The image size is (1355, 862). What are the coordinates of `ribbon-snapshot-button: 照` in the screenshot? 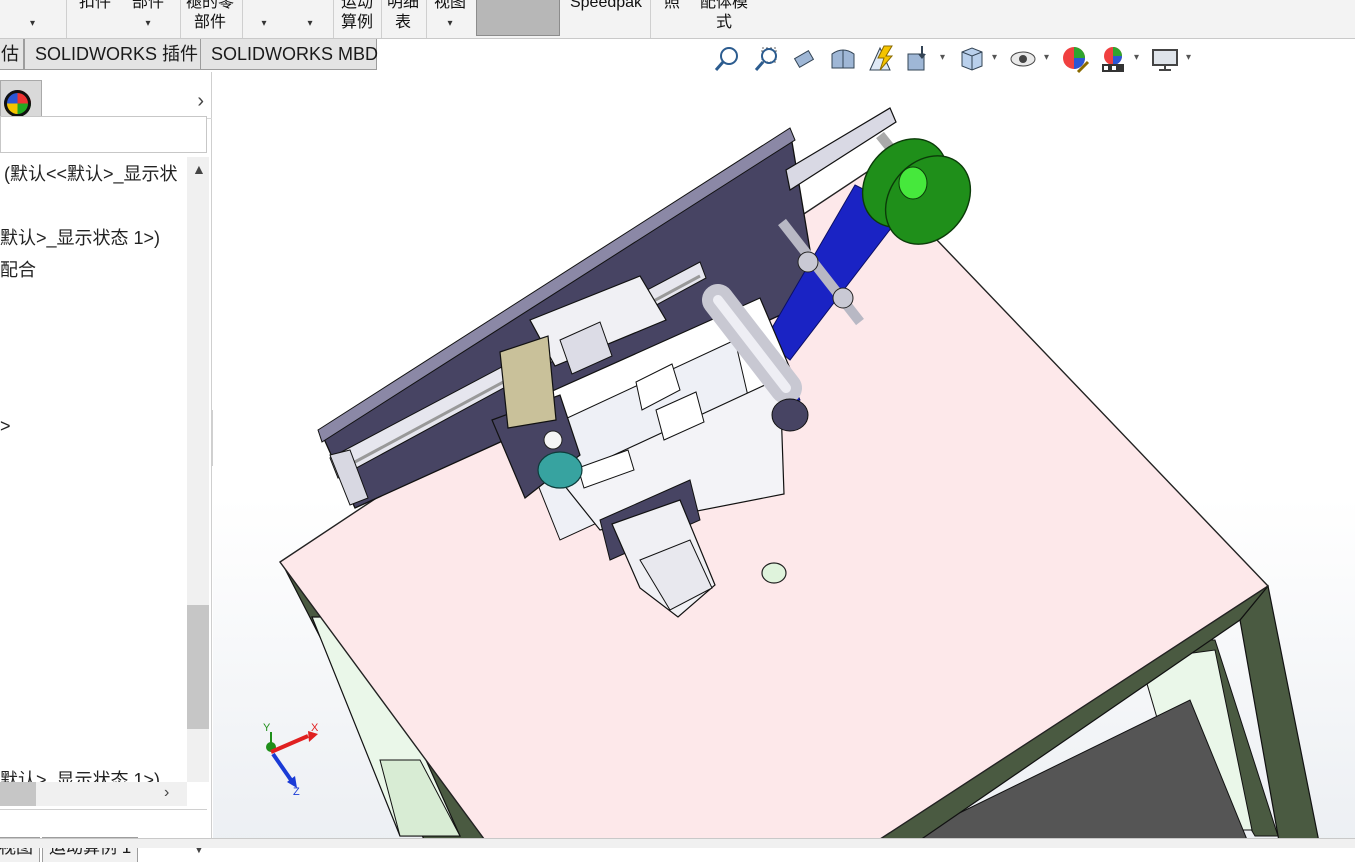 It's located at (672, 19).